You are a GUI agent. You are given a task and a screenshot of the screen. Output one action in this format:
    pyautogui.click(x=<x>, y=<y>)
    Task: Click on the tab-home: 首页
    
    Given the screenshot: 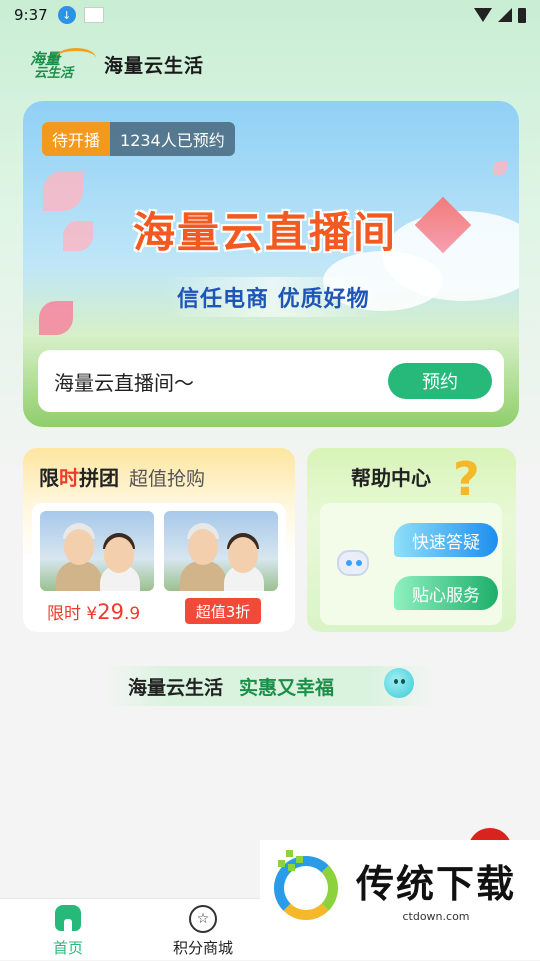 What is the action you would take?
    pyautogui.click(x=68, y=930)
    